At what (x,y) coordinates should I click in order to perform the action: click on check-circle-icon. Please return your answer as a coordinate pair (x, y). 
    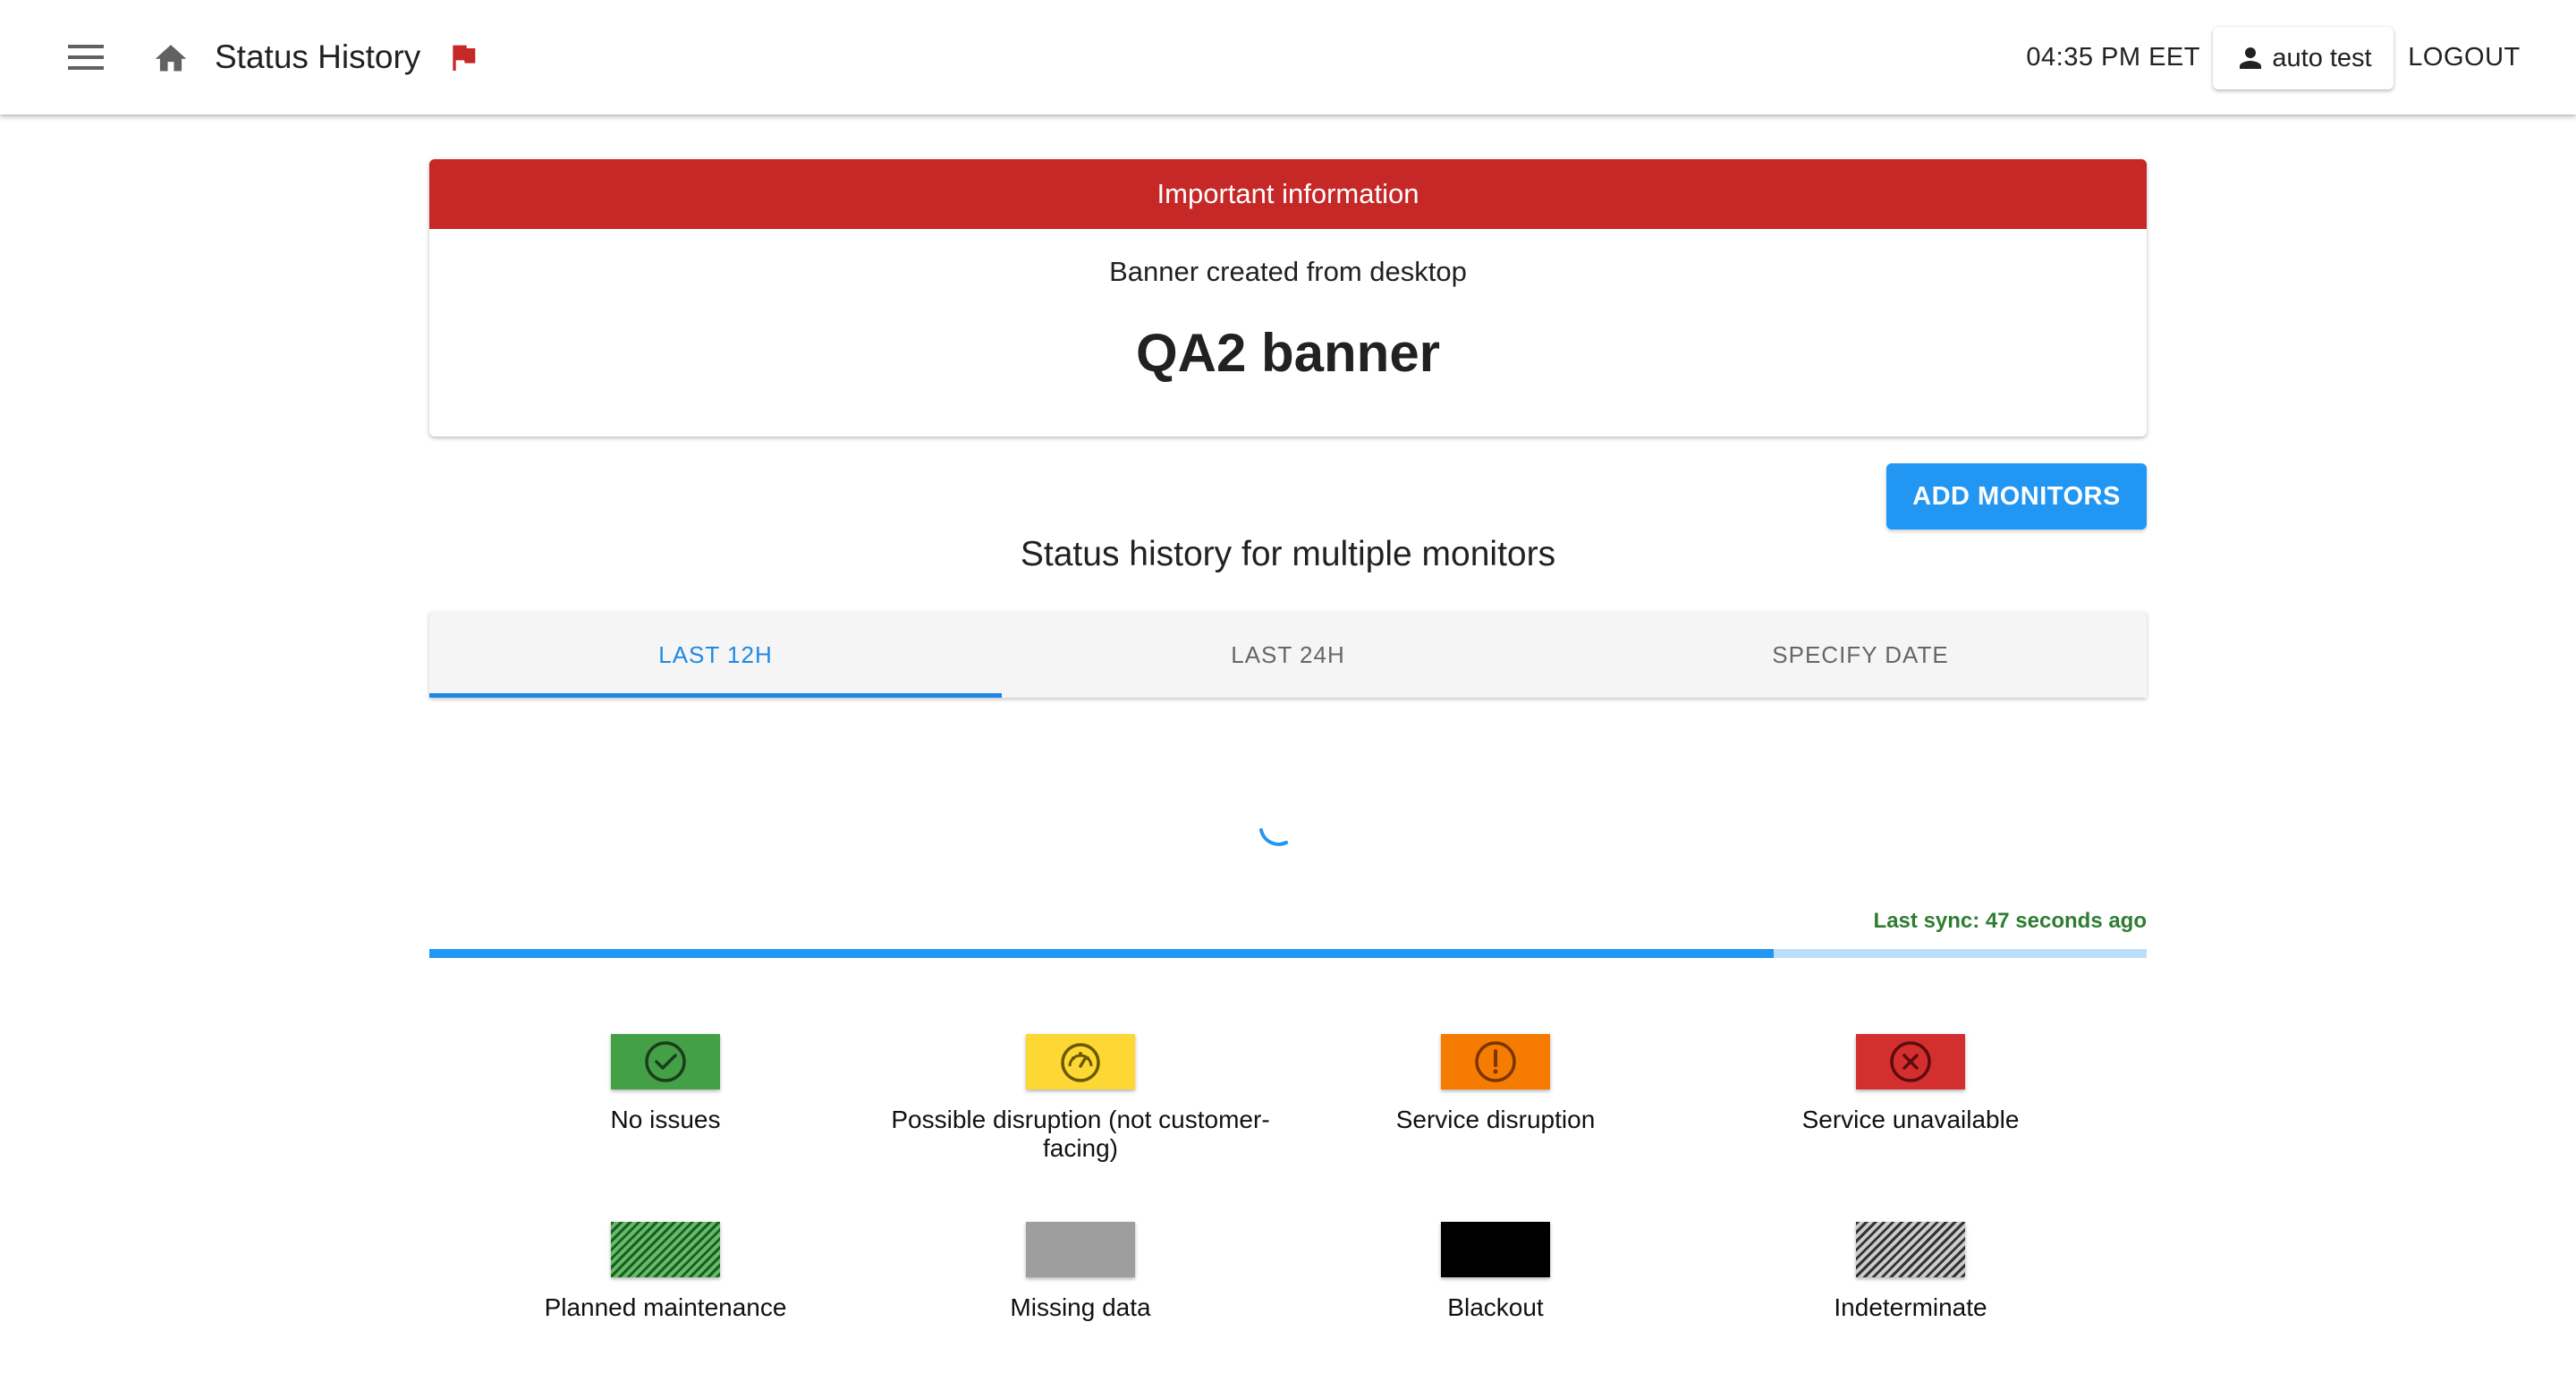
    Looking at the image, I should click on (665, 1061).